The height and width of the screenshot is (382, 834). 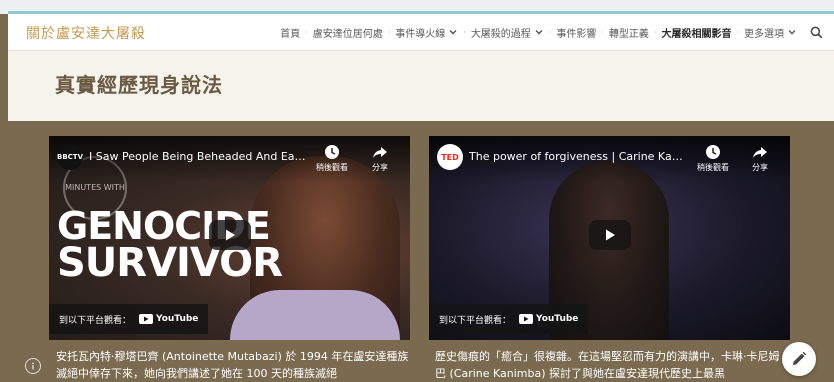 I want to click on edit-button, so click(x=799, y=359).